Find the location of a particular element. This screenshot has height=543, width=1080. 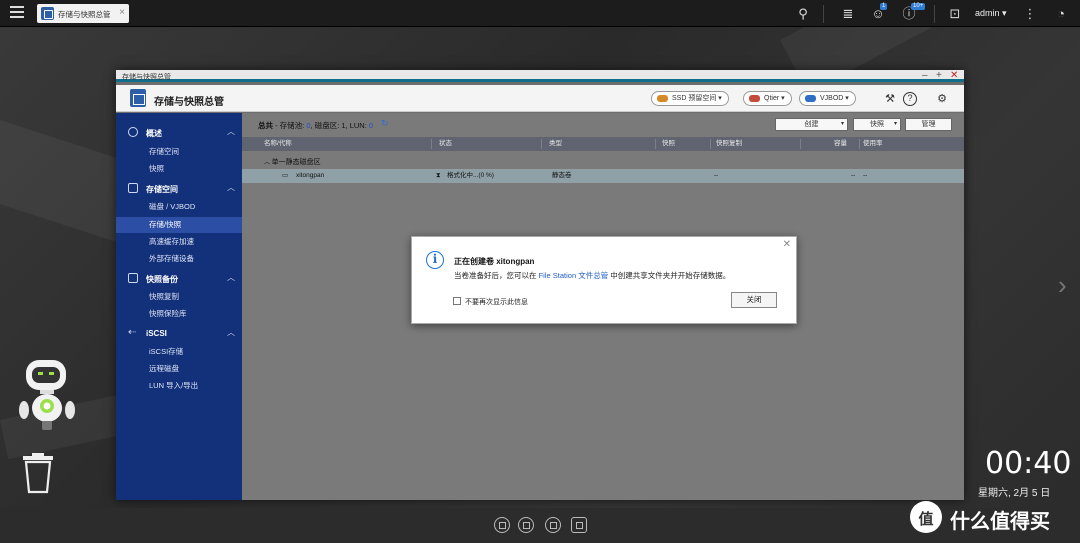

ssd-overprovision-button: SSD 预留空间 ▾ is located at coordinates (690, 98).